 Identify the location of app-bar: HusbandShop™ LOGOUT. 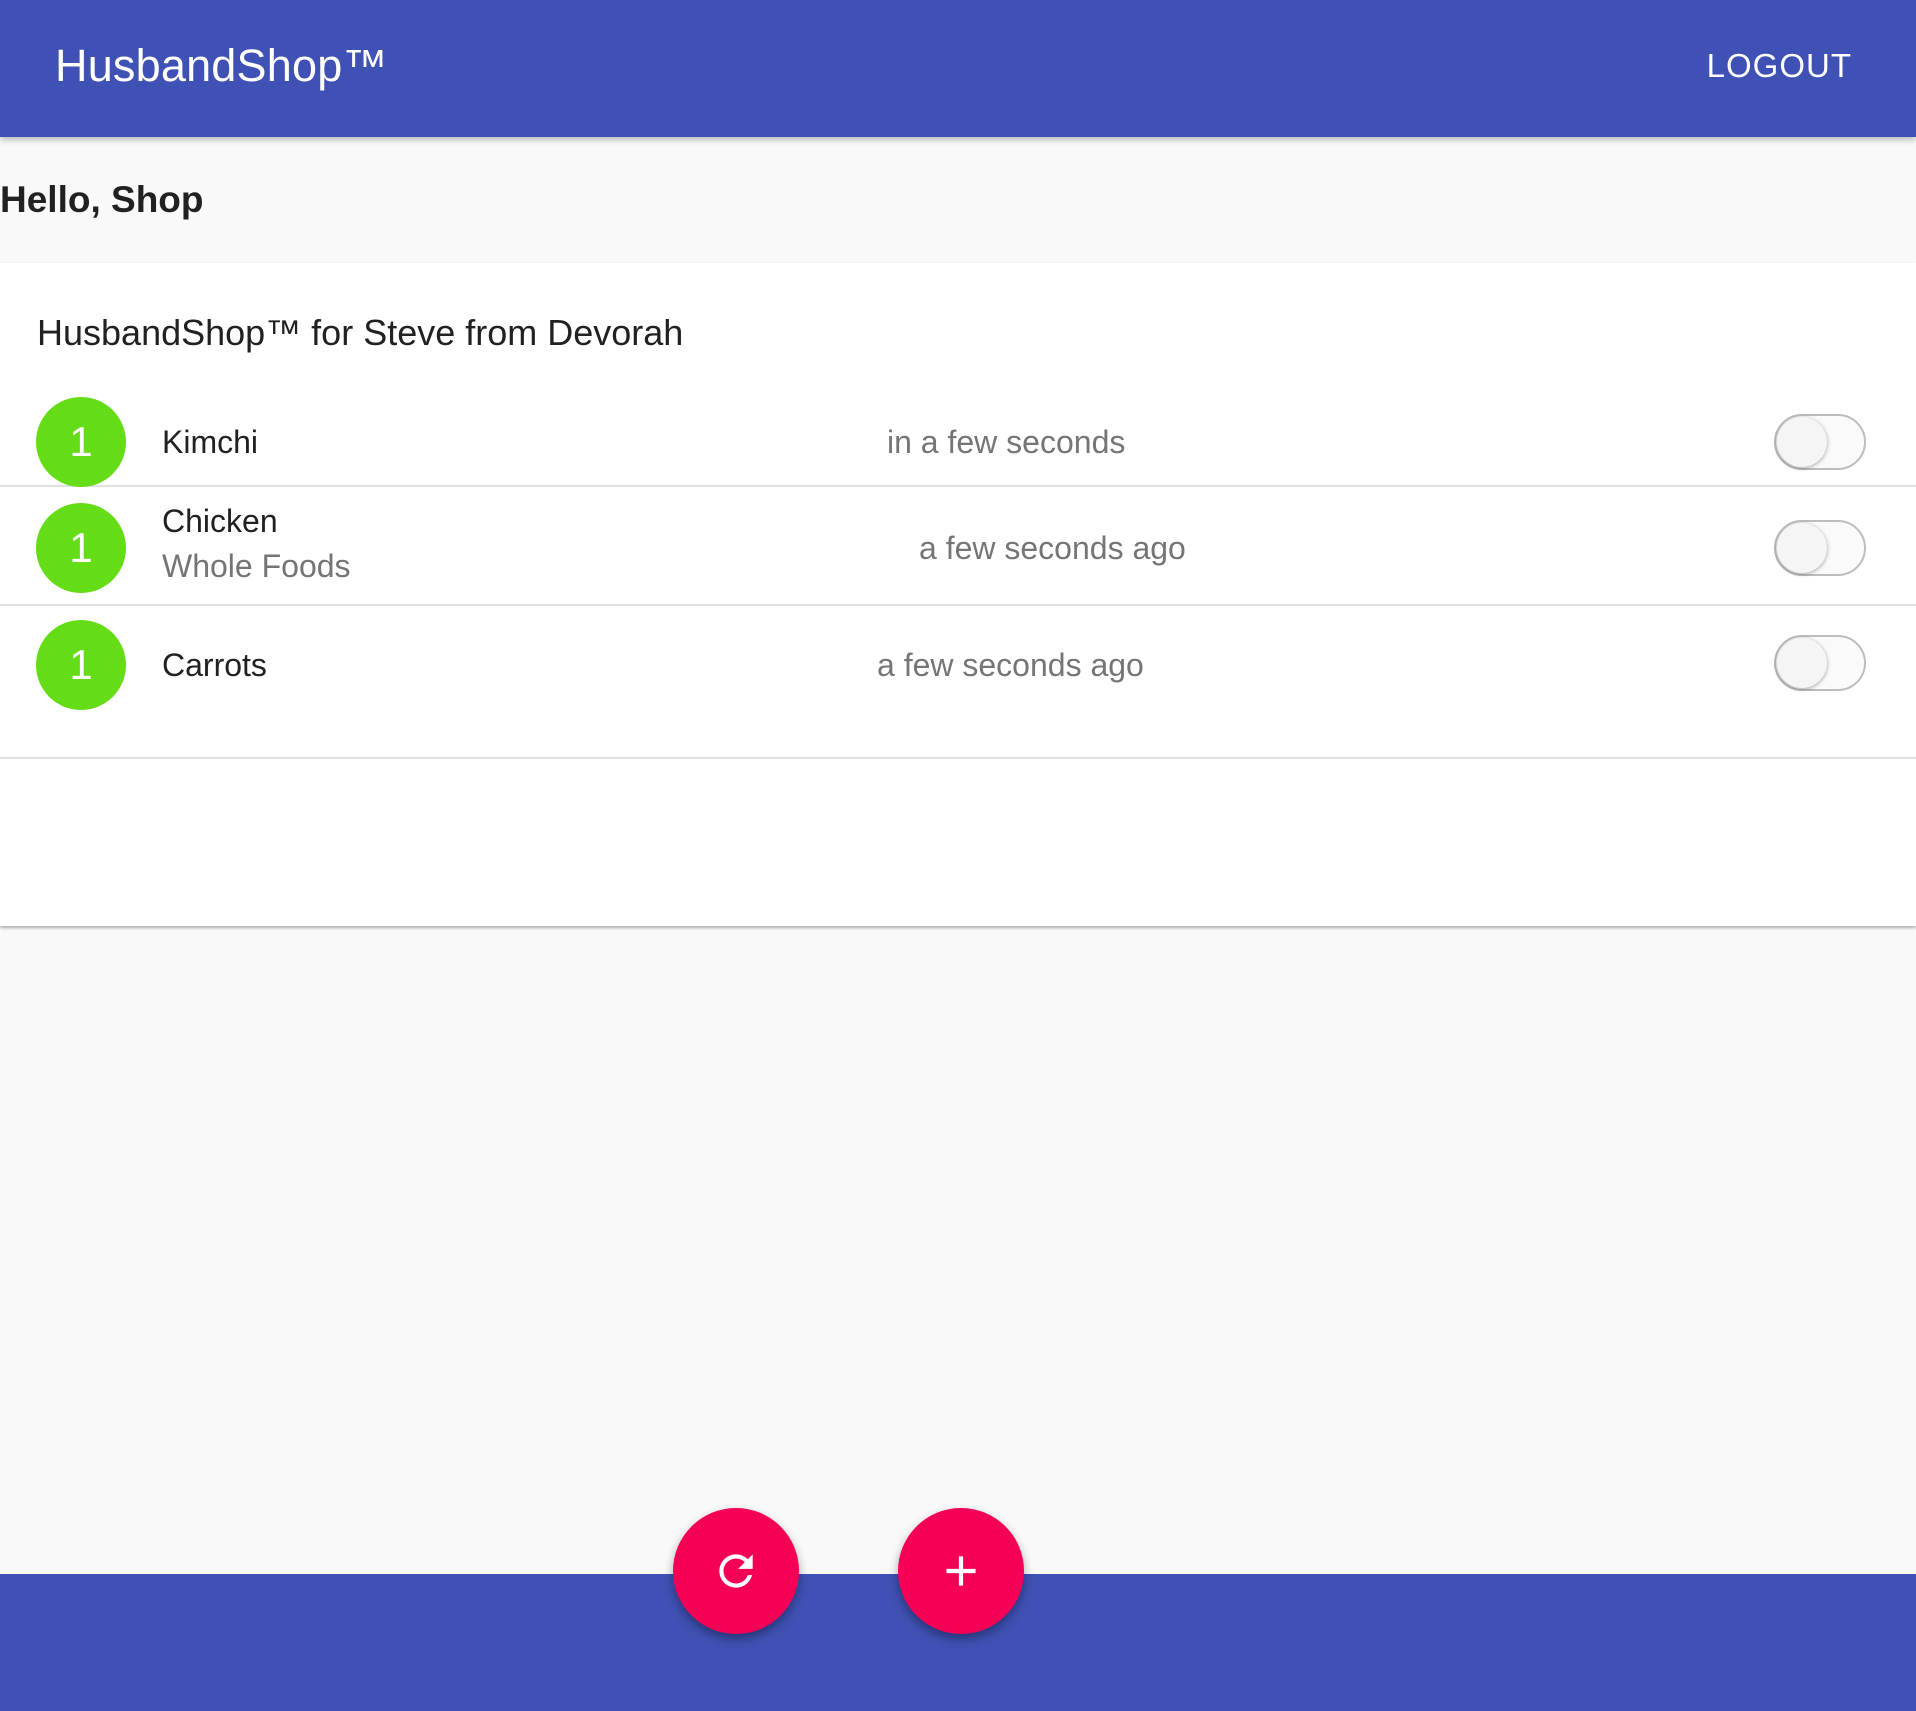
(958, 68).